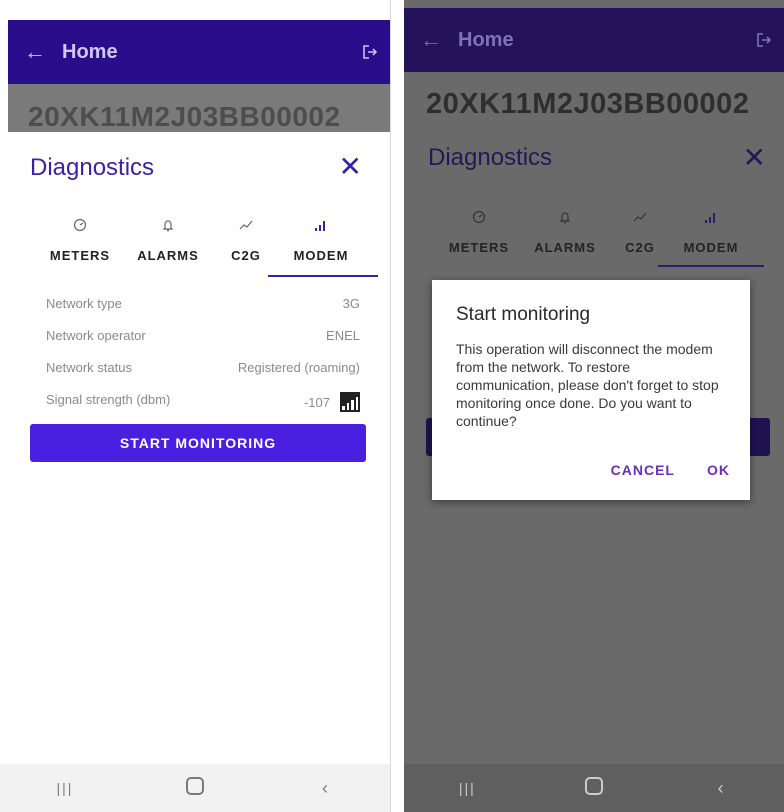 The height and width of the screenshot is (812, 784). I want to click on field-value: -107, so click(316, 402).